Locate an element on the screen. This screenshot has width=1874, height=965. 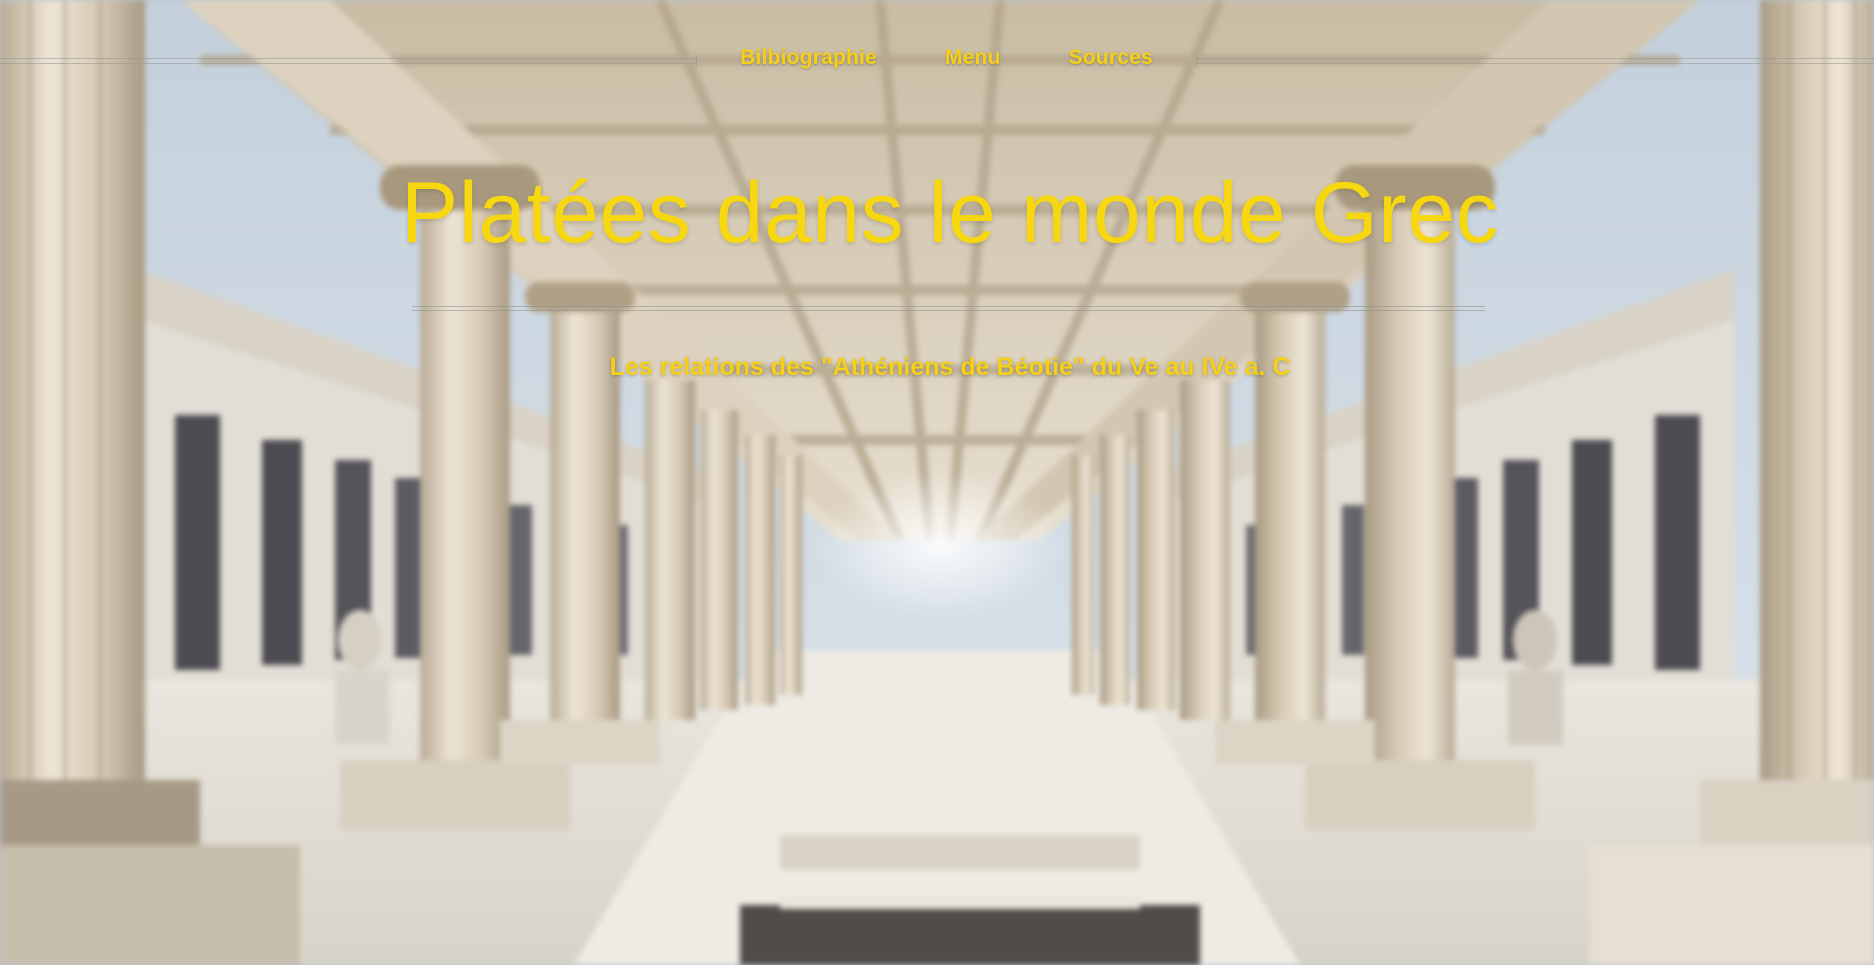
nav-divider-left is located at coordinates (348, 61).